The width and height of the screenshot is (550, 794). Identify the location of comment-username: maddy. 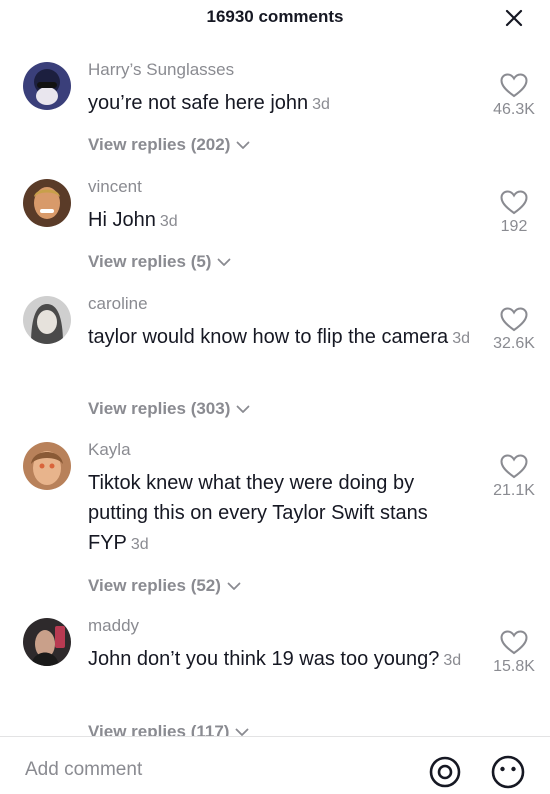
(113, 626).